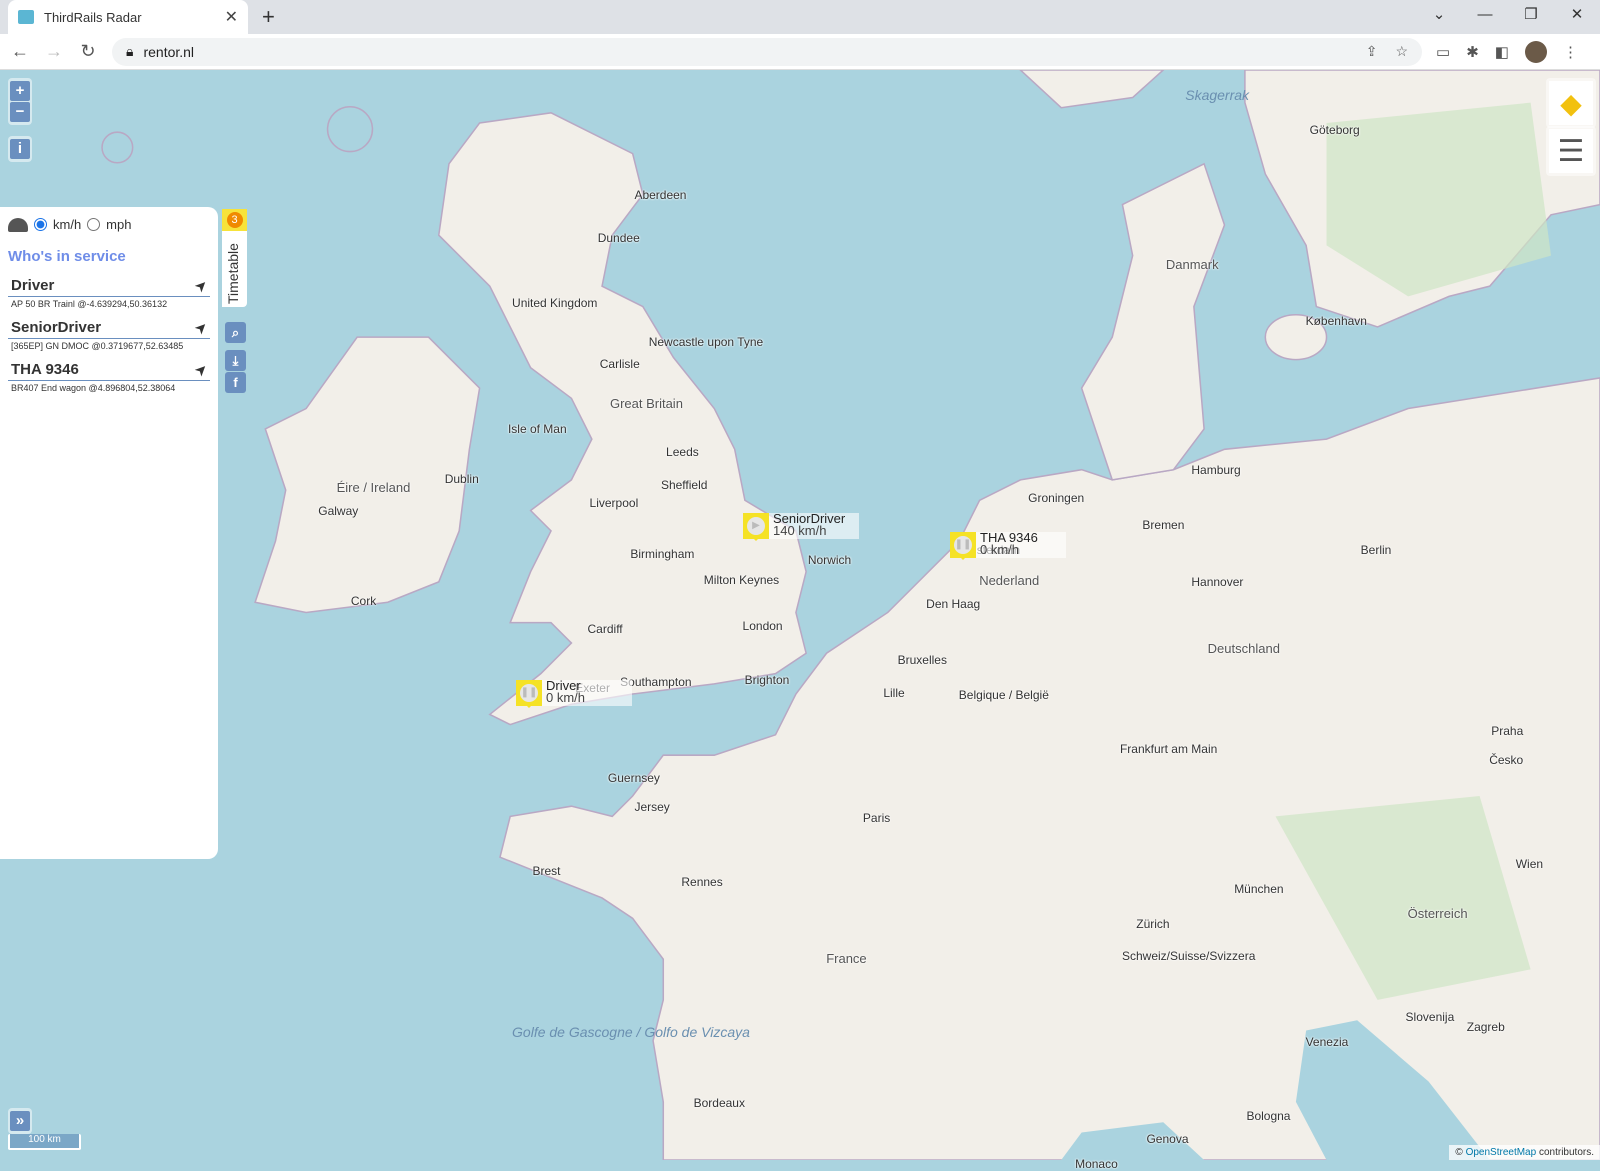 The height and width of the screenshot is (1171, 1600). I want to click on close-window-button: ✕, so click(1577, 15).